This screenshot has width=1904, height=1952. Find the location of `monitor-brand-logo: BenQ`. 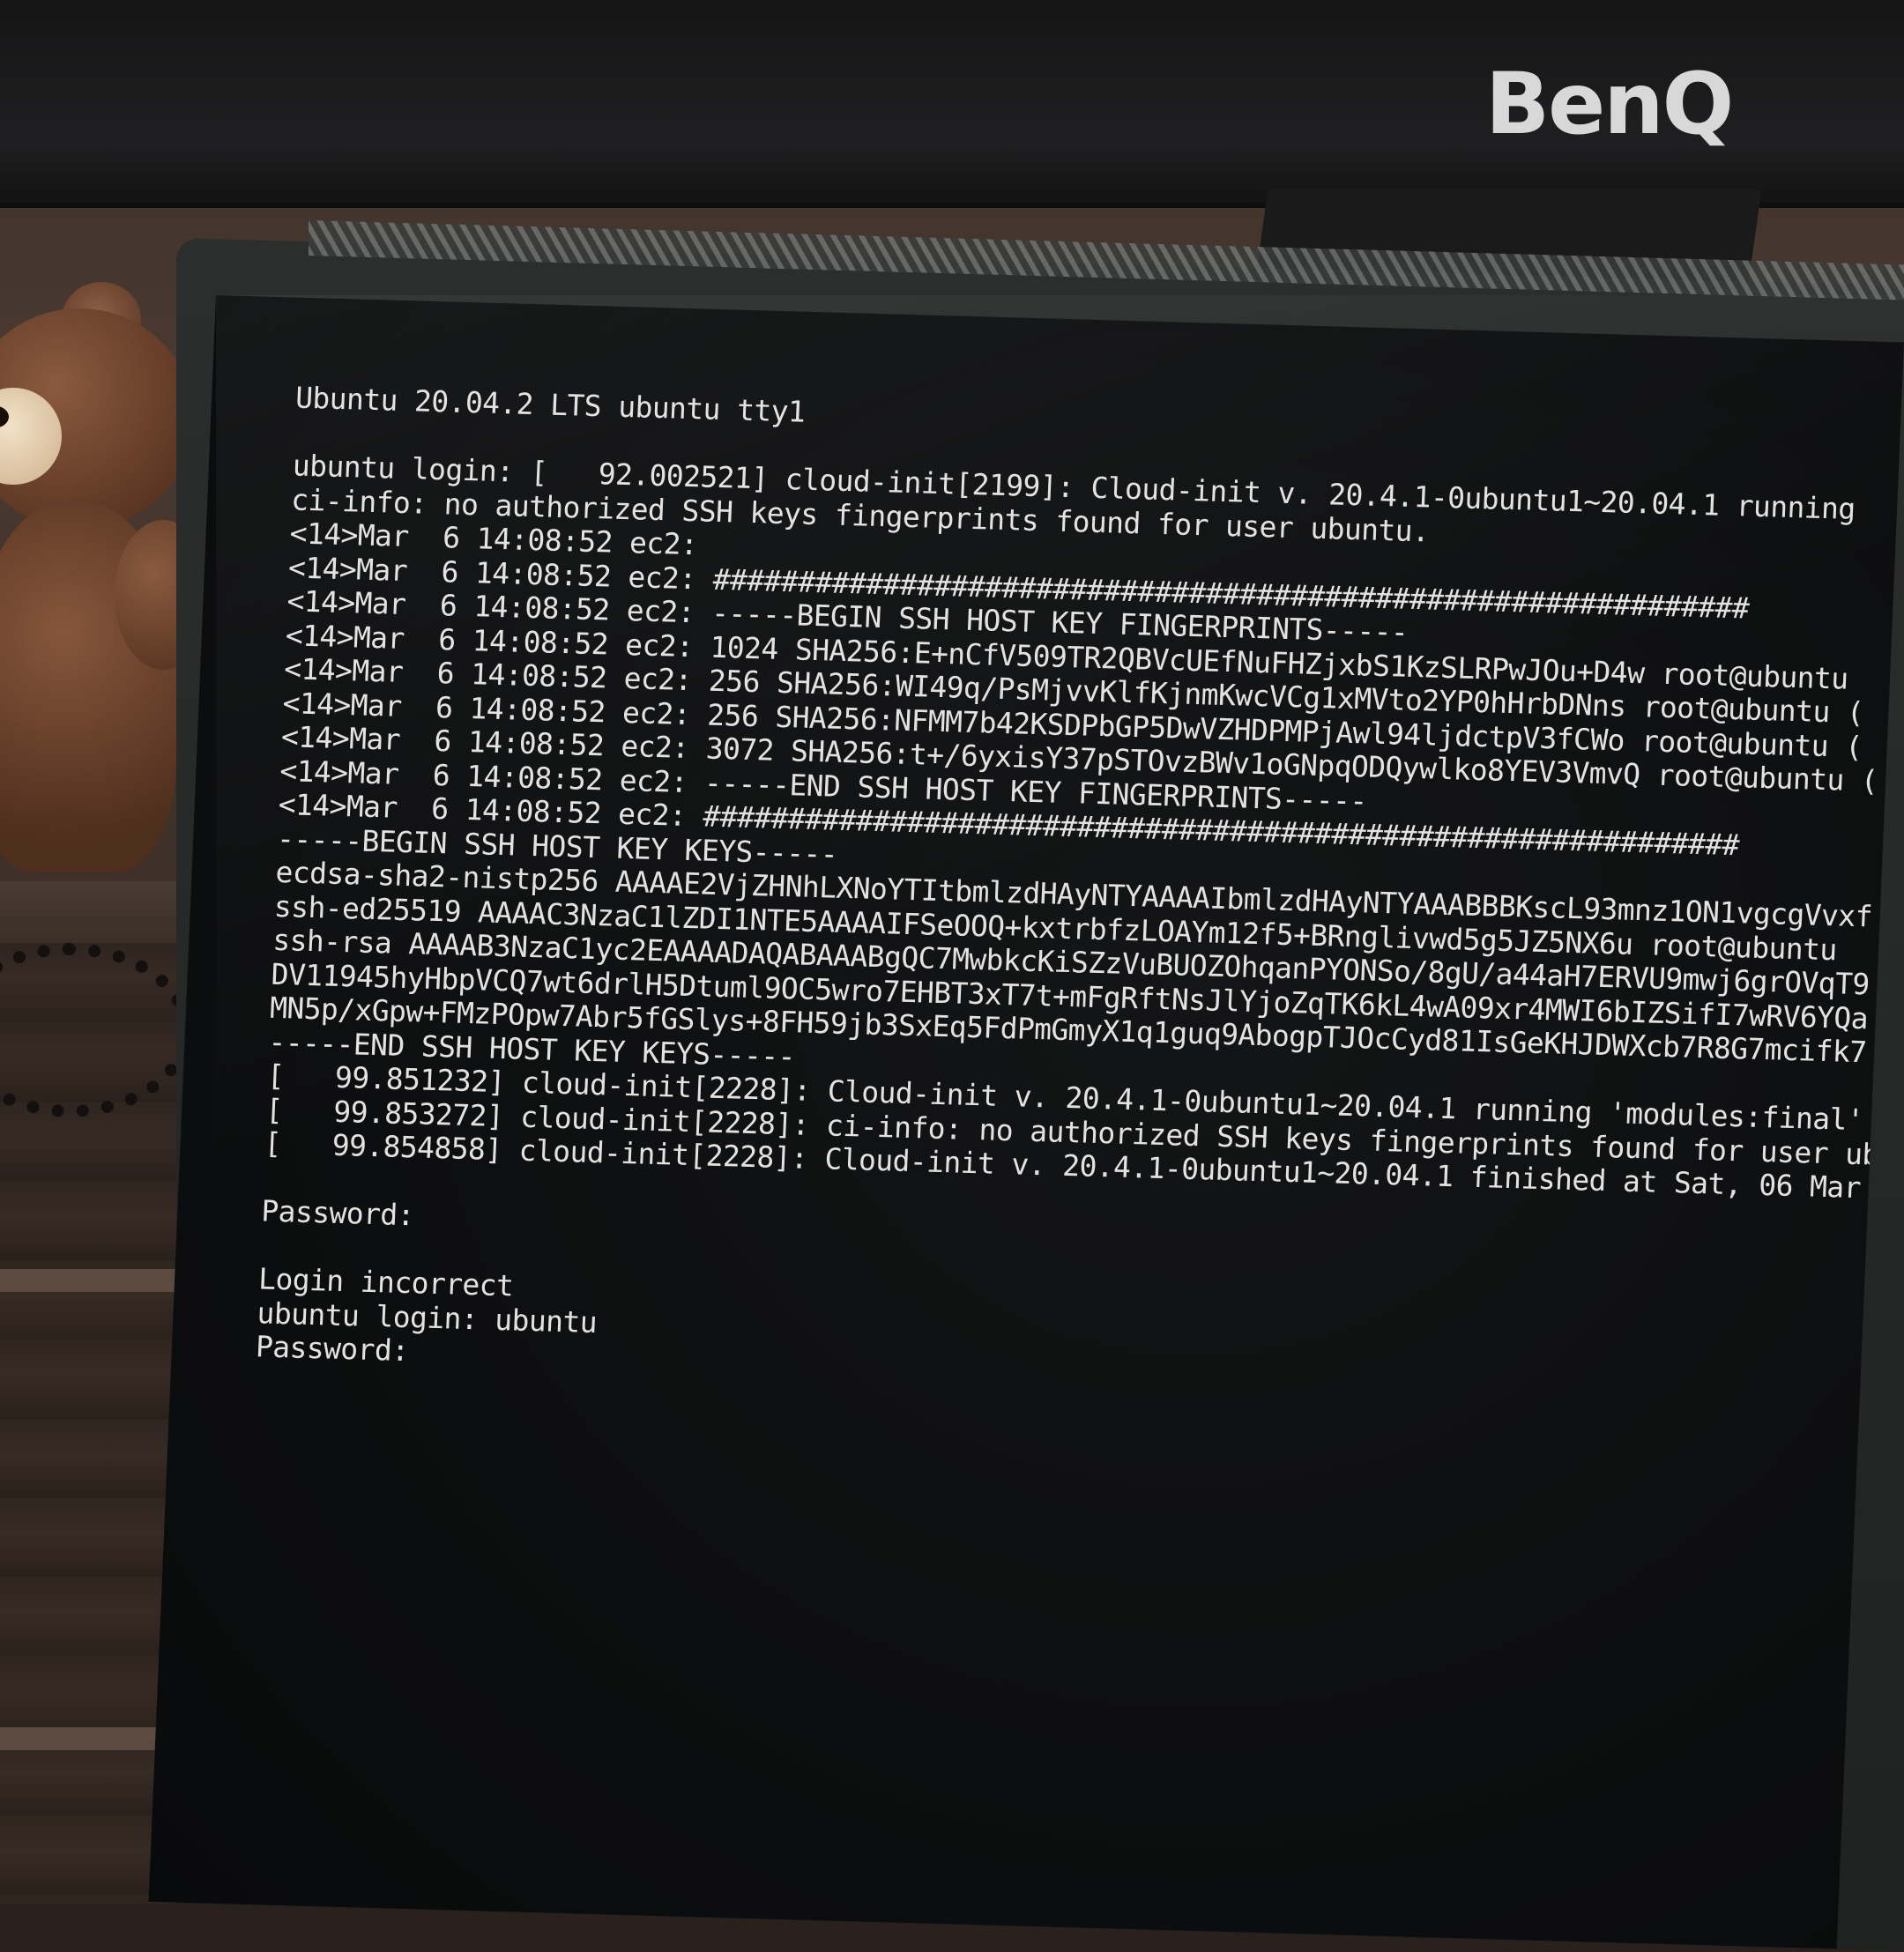

monitor-brand-logo: BenQ is located at coordinates (1610, 104).